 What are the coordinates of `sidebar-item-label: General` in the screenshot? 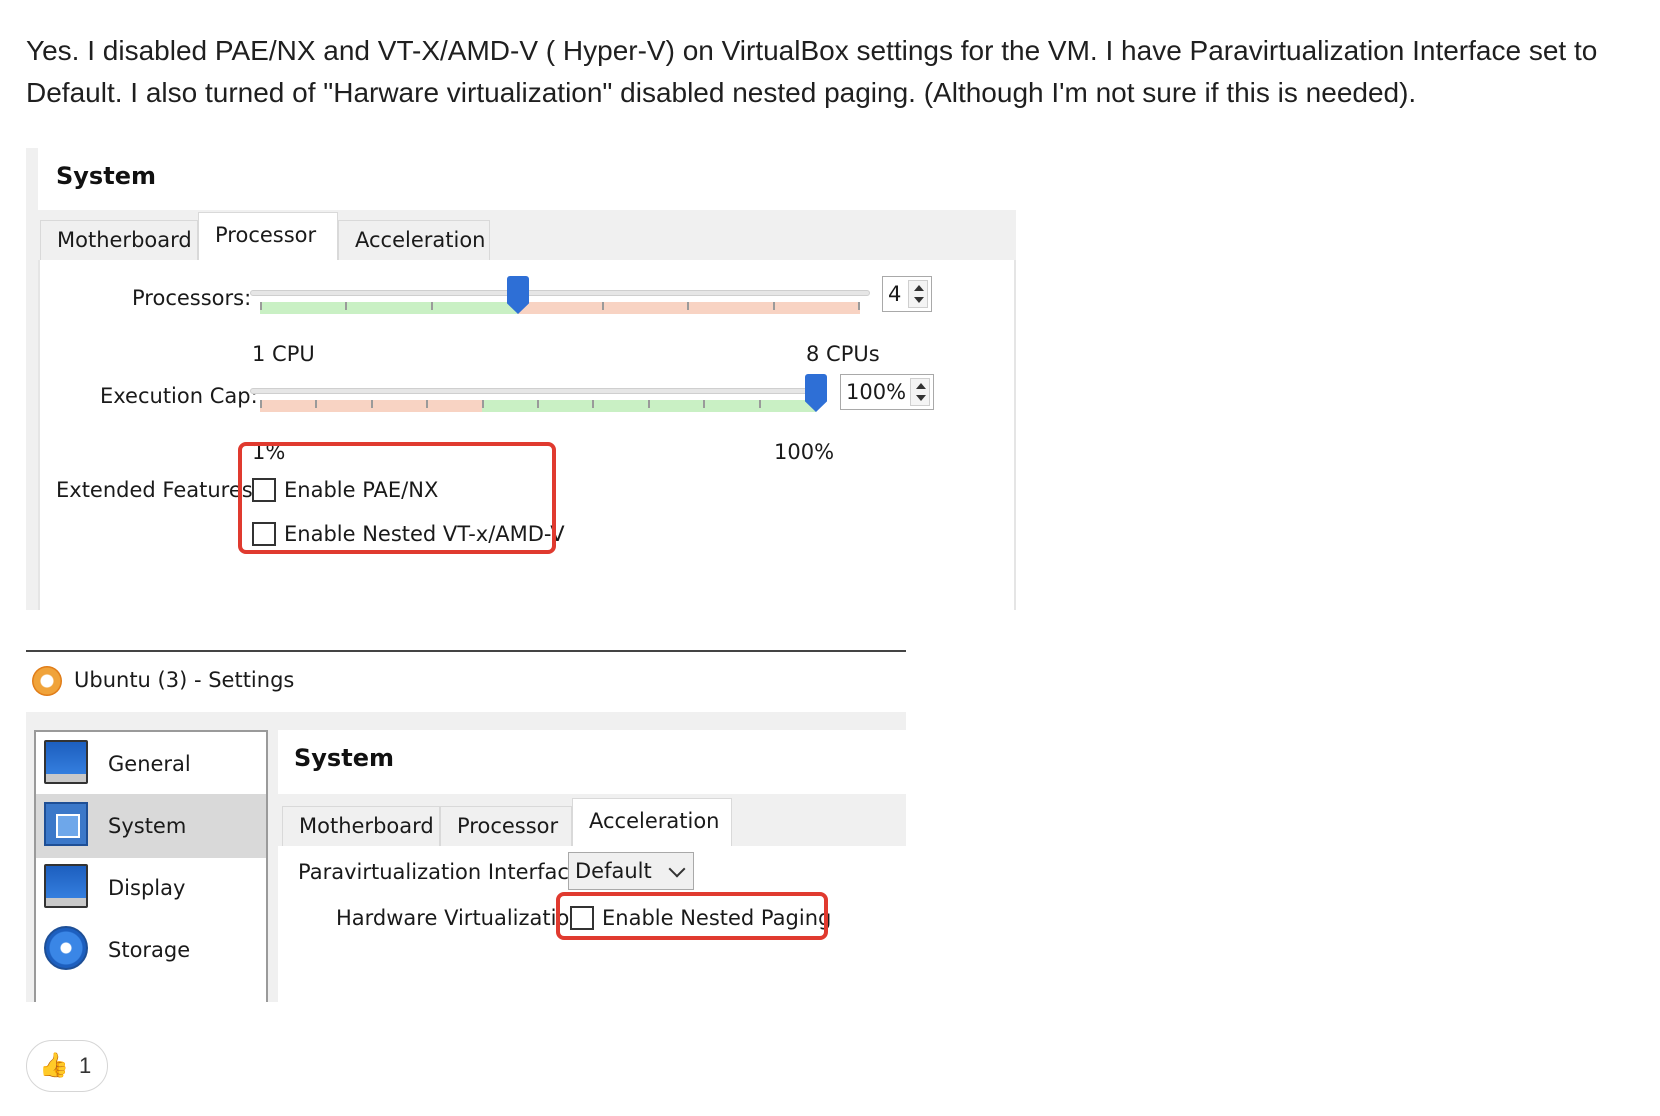 It's located at (149, 764).